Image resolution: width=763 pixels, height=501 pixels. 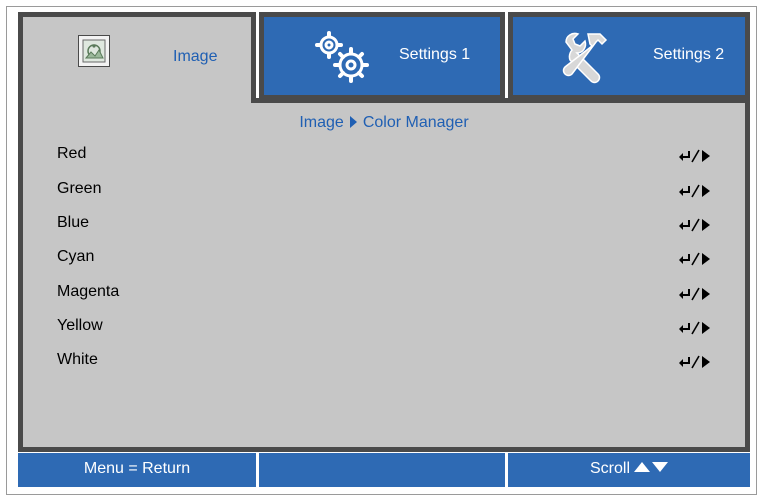 I want to click on scroll-up-icon, so click(x=642, y=467).